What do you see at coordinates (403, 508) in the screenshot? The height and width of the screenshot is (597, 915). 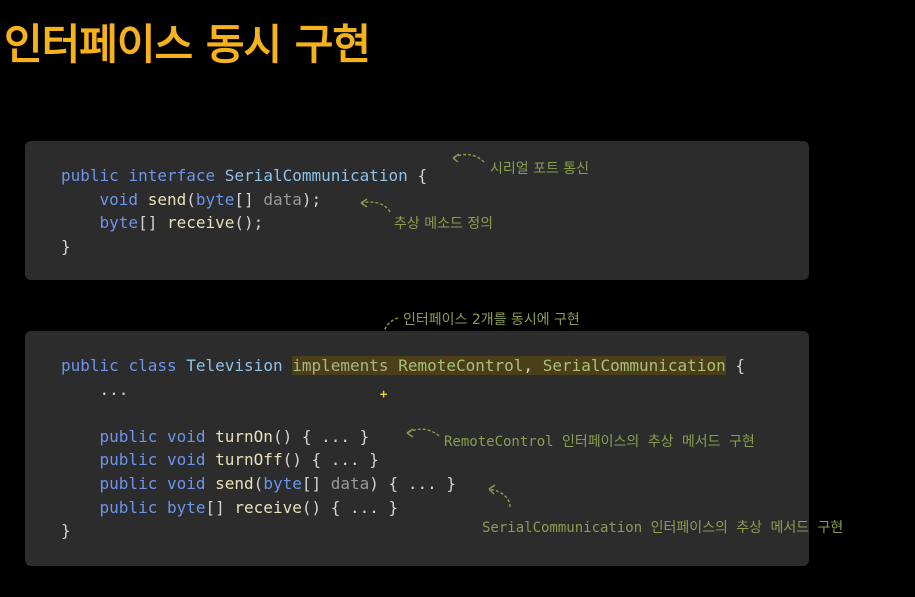 I see `code-line: public byte[] receive() { ... }` at bounding box center [403, 508].